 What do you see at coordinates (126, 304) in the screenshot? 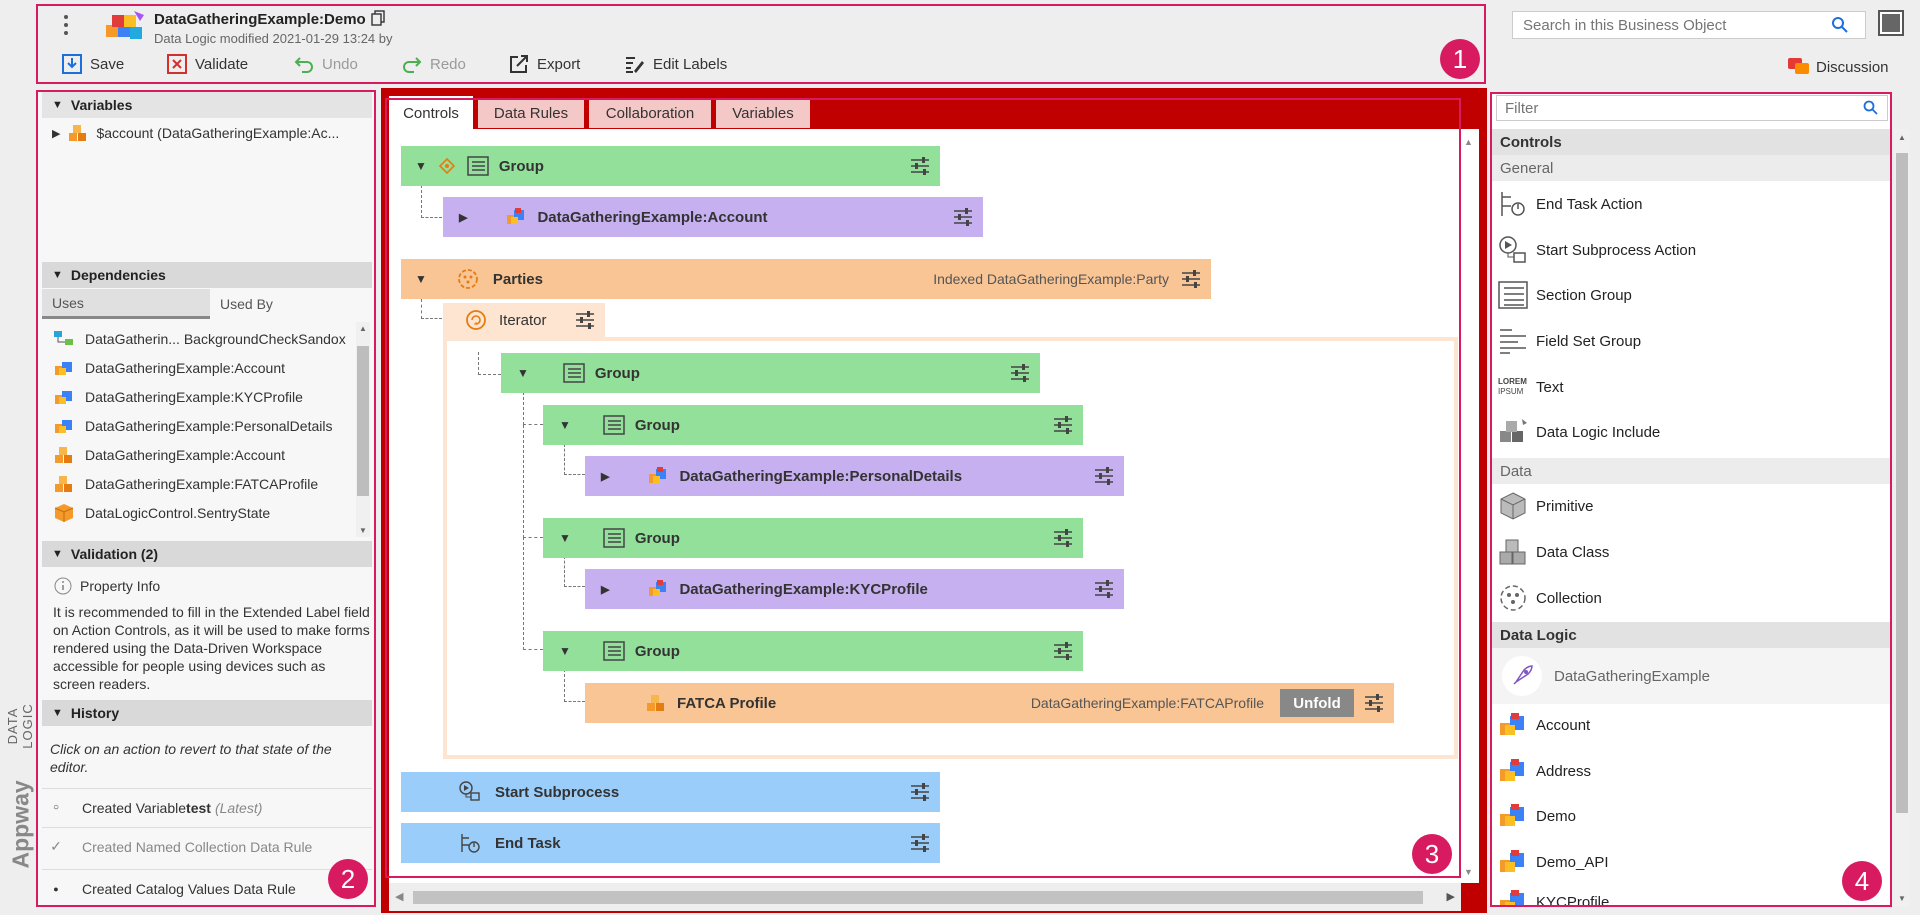
I see `tab-uses: Uses` at bounding box center [126, 304].